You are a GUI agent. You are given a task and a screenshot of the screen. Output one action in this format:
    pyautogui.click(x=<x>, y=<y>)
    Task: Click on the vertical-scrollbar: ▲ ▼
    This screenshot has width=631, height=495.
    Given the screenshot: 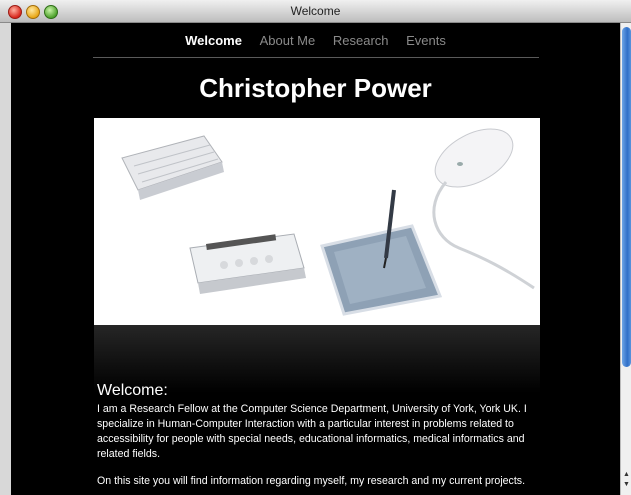 What is the action you would take?
    pyautogui.click(x=625, y=259)
    